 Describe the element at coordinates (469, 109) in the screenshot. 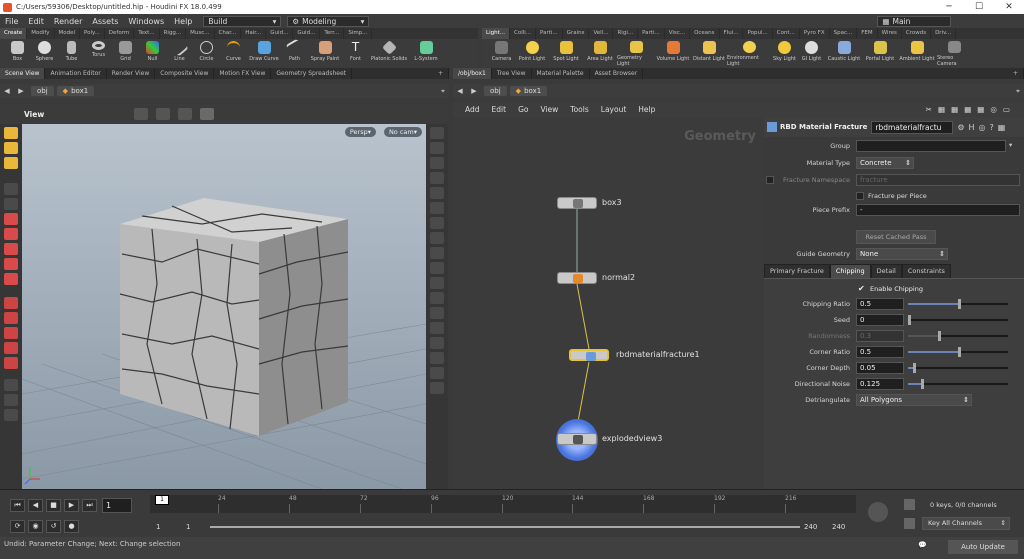

I see `menu-add: Add` at that location.